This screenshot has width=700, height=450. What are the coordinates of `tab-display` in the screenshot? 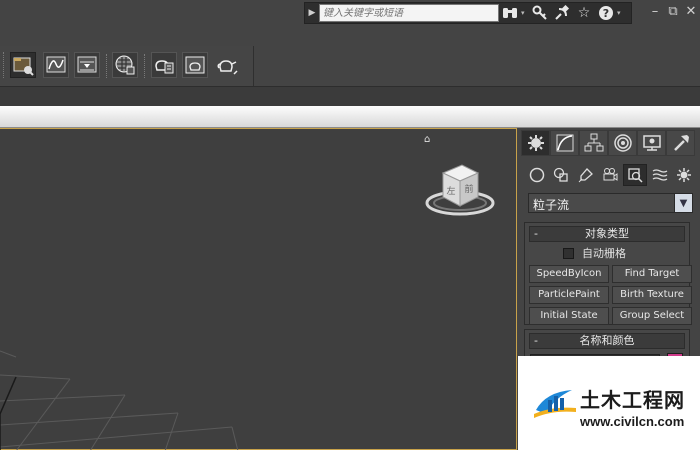 It's located at (651, 143).